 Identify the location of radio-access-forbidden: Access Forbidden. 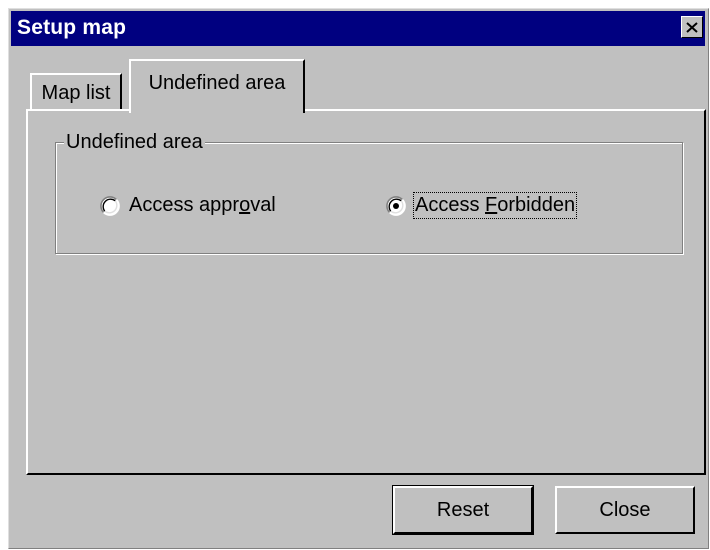
(482, 205).